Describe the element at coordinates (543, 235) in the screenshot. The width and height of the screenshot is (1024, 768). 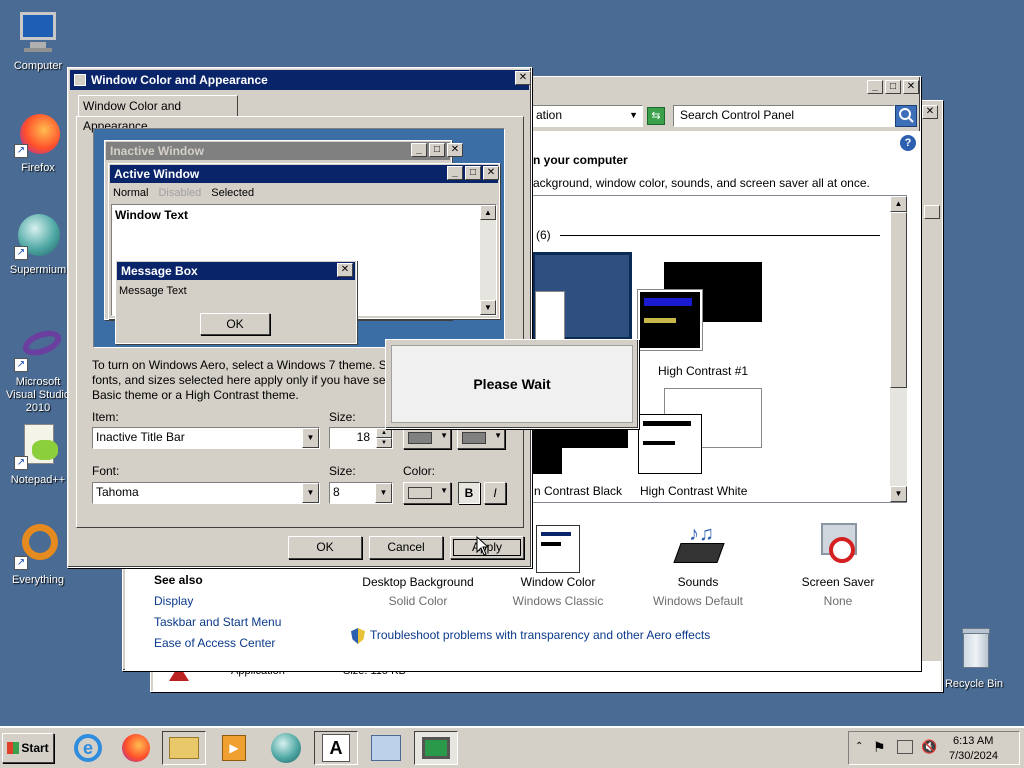
I see `group-count: (6)` at that location.